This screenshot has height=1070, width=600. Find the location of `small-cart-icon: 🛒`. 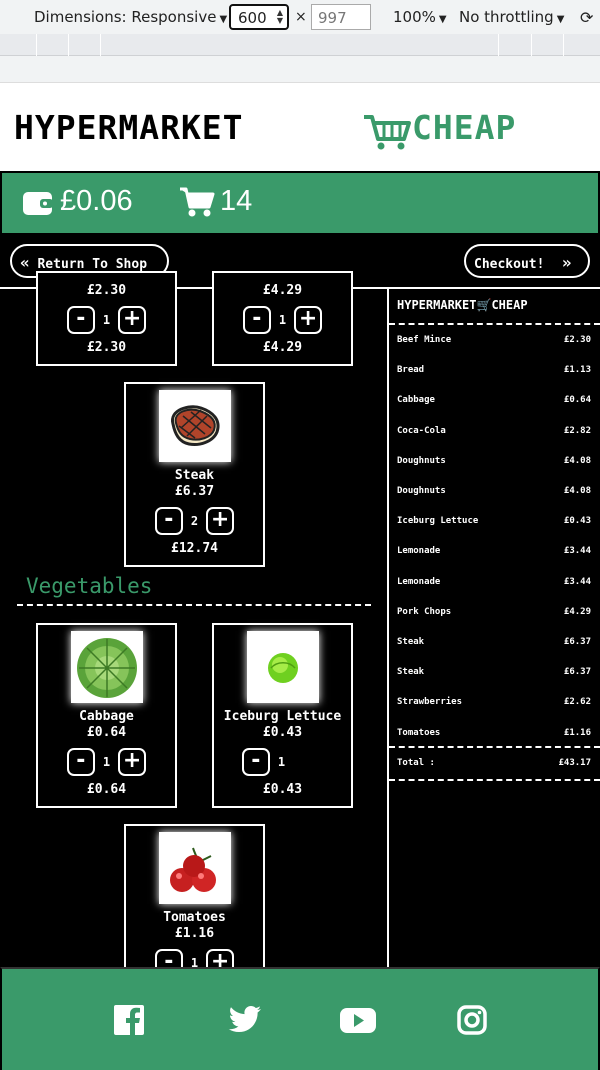

small-cart-icon: 🛒 is located at coordinates (484, 305).